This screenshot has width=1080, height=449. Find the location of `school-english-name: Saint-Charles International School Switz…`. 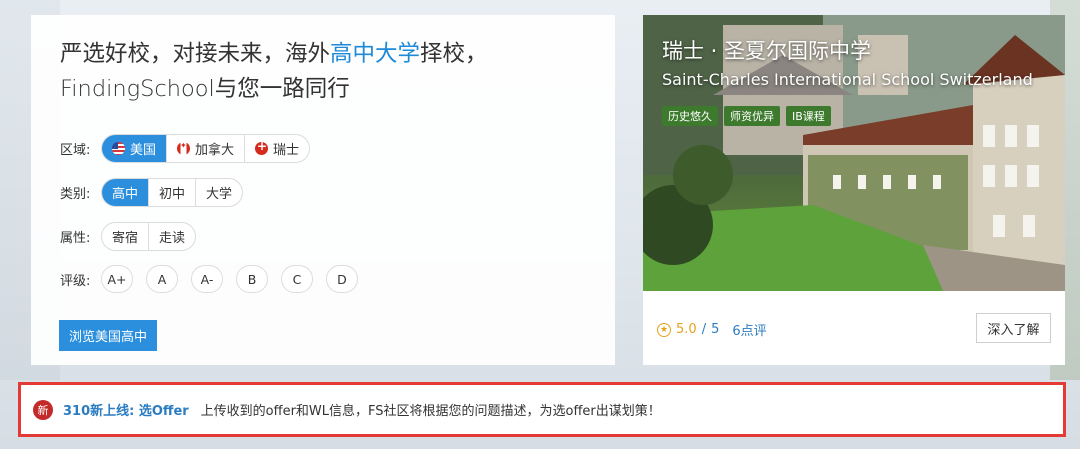

school-english-name: Saint-Charles International School Switz… is located at coordinates (847, 79).